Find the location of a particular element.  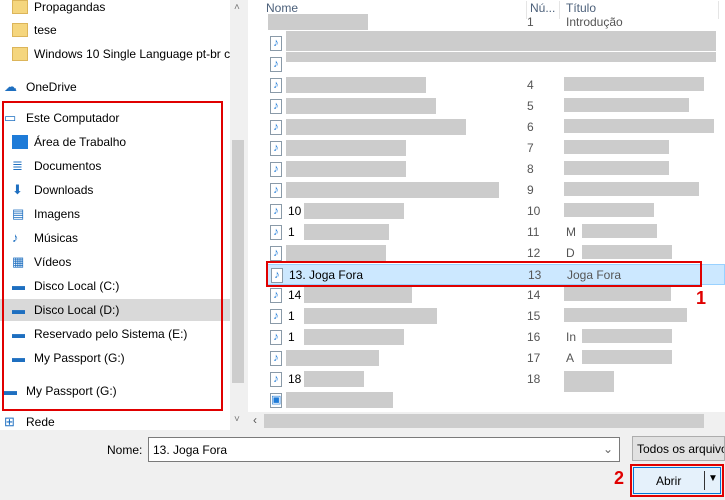

file-type-filter-value: Todos os arquivo is located at coordinates (681, 449).